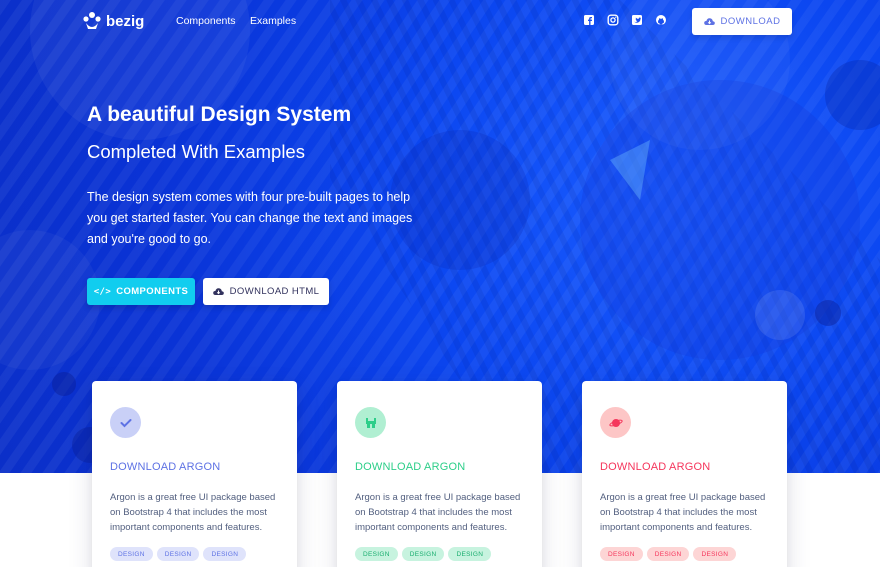  Describe the element at coordinates (206, 21) in the screenshot. I see `nav-link-components: Components` at that location.